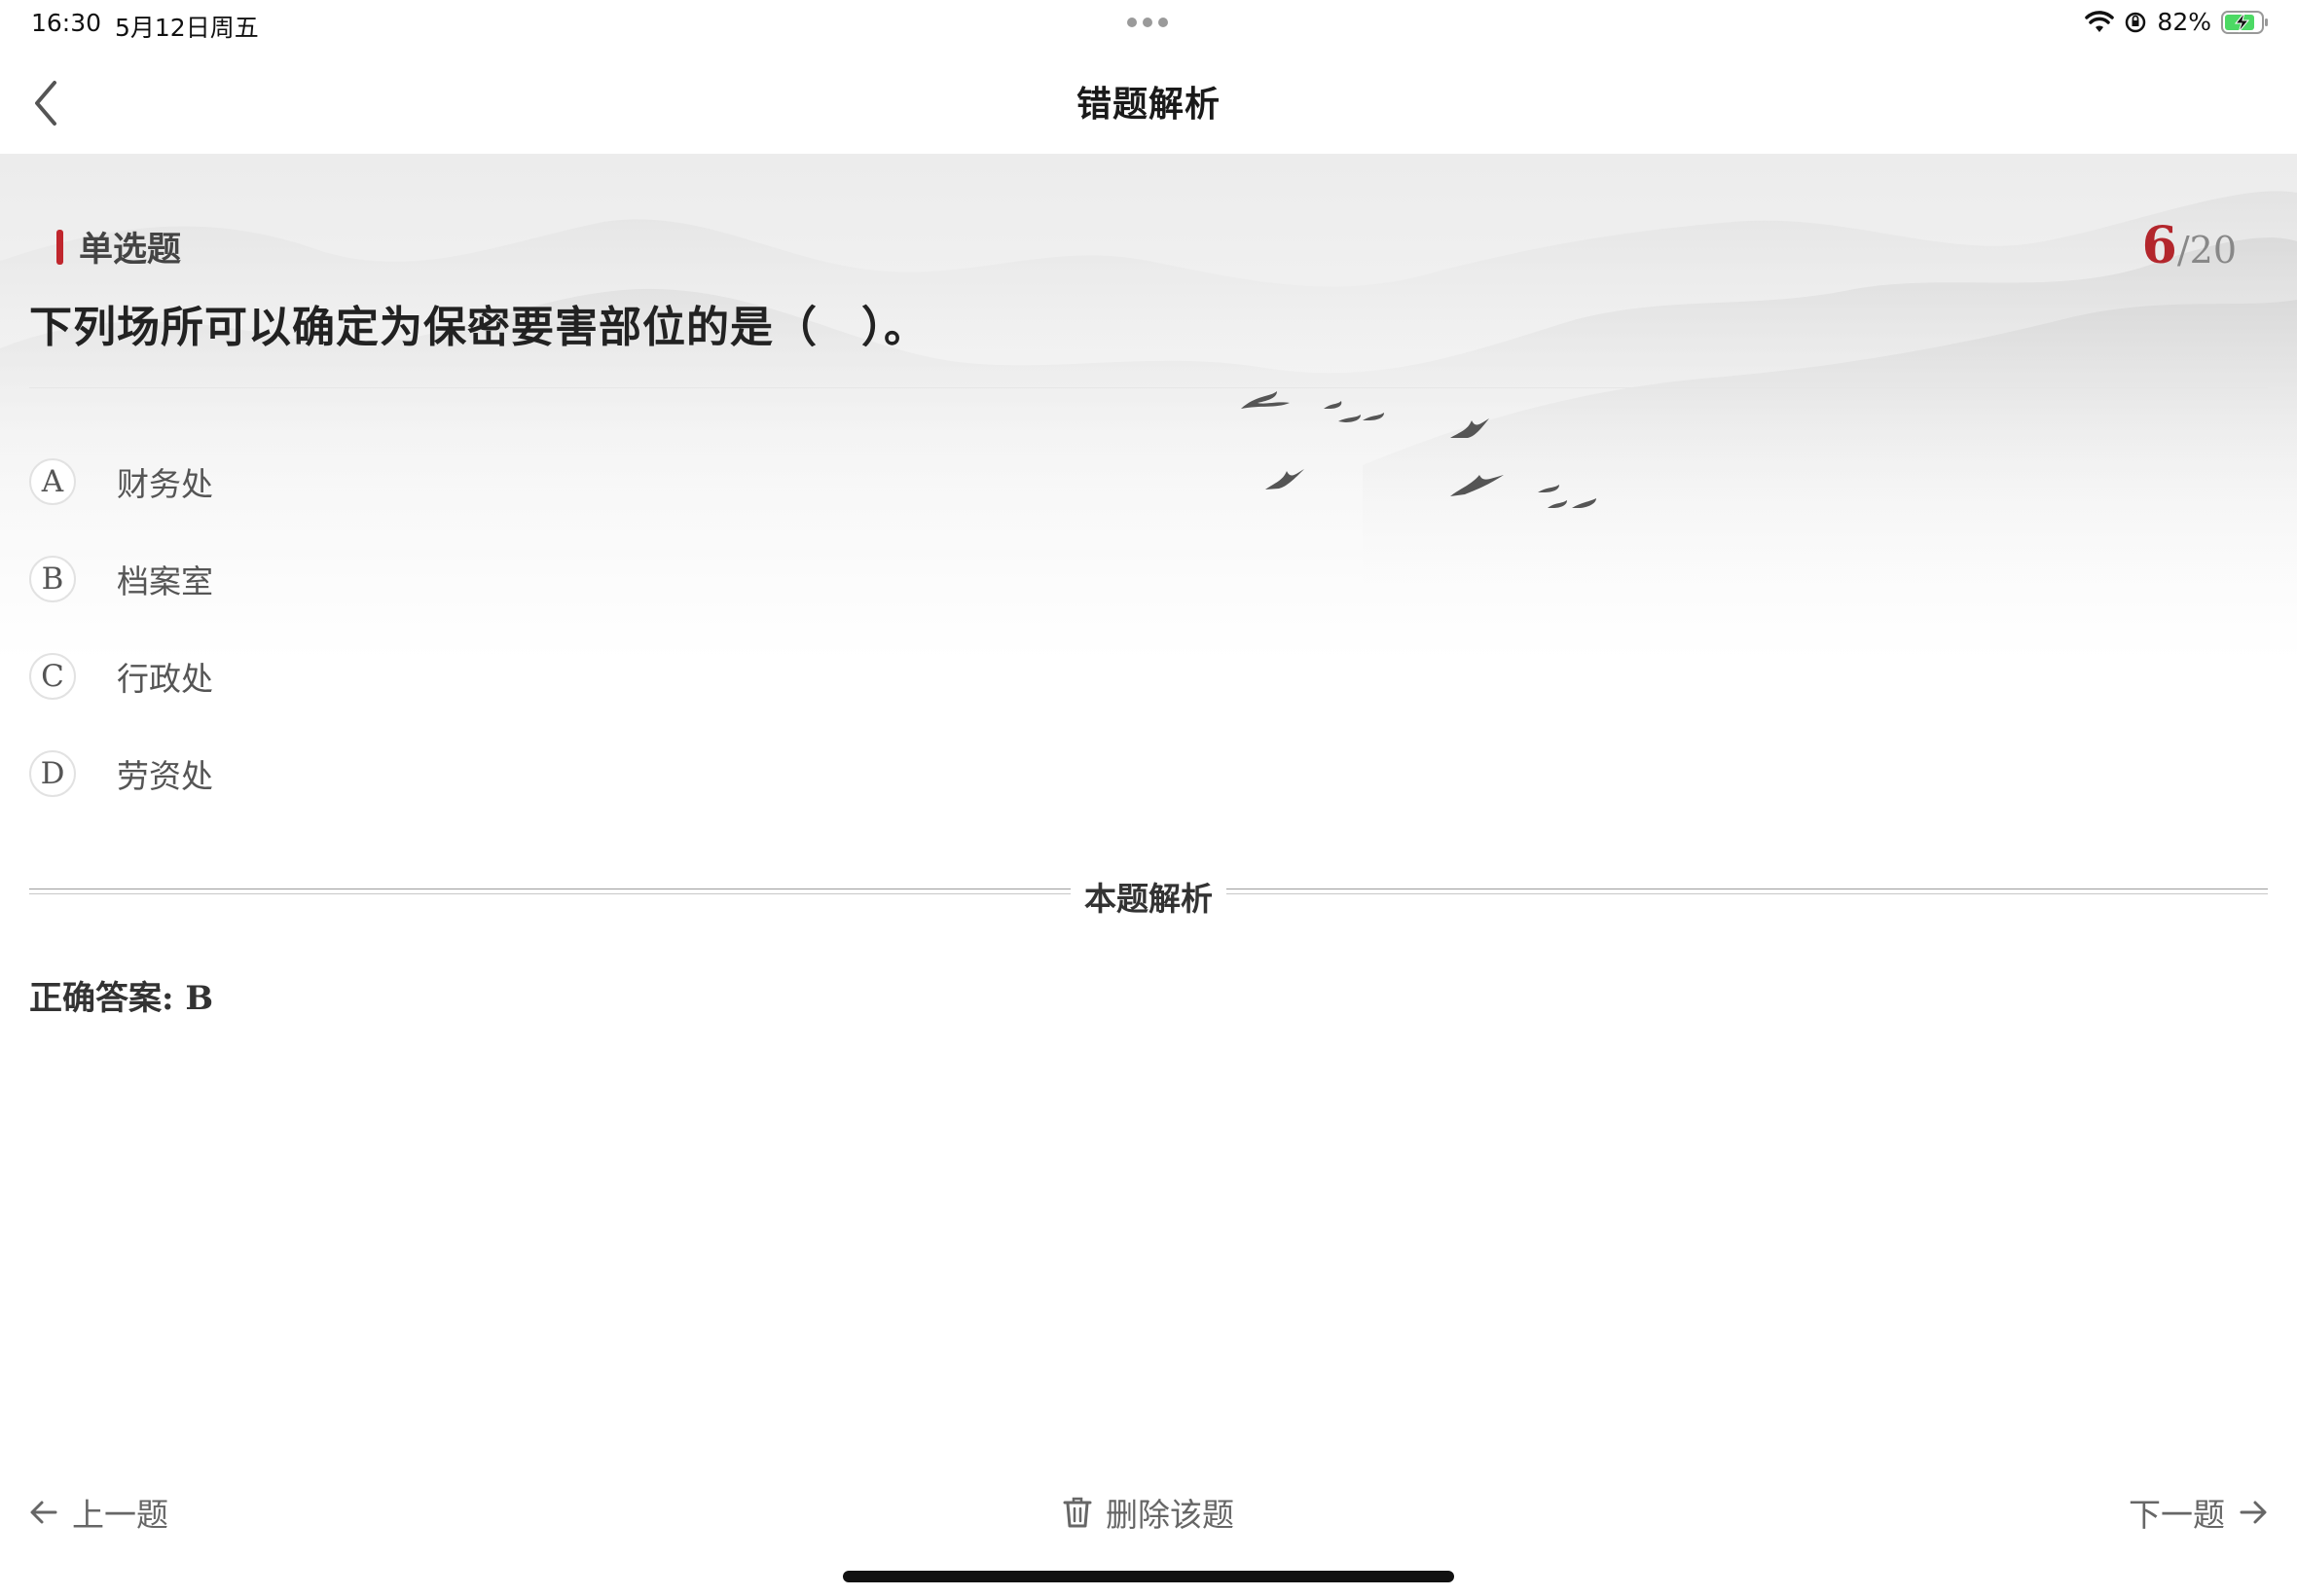 The width and height of the screenshot is (2297, 1596). Describe the element at coordinates (2100, 21) in the screenshot. I see `wifi-icon` at that location.